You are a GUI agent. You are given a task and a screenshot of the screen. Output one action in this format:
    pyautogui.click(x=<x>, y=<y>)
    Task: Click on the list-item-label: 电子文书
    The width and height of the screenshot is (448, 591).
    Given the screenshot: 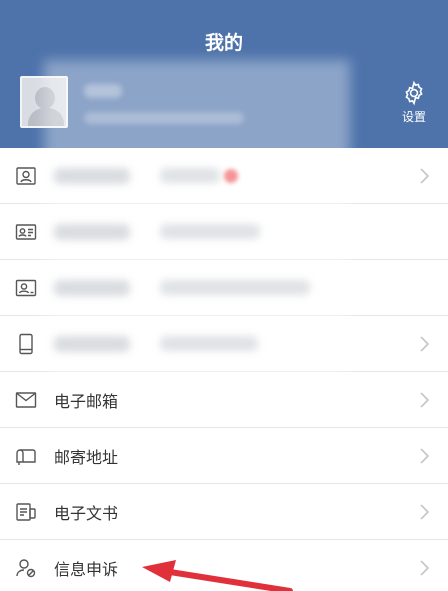 What is the action you would take?
    pyautogui.click(x=86, y=513)
    